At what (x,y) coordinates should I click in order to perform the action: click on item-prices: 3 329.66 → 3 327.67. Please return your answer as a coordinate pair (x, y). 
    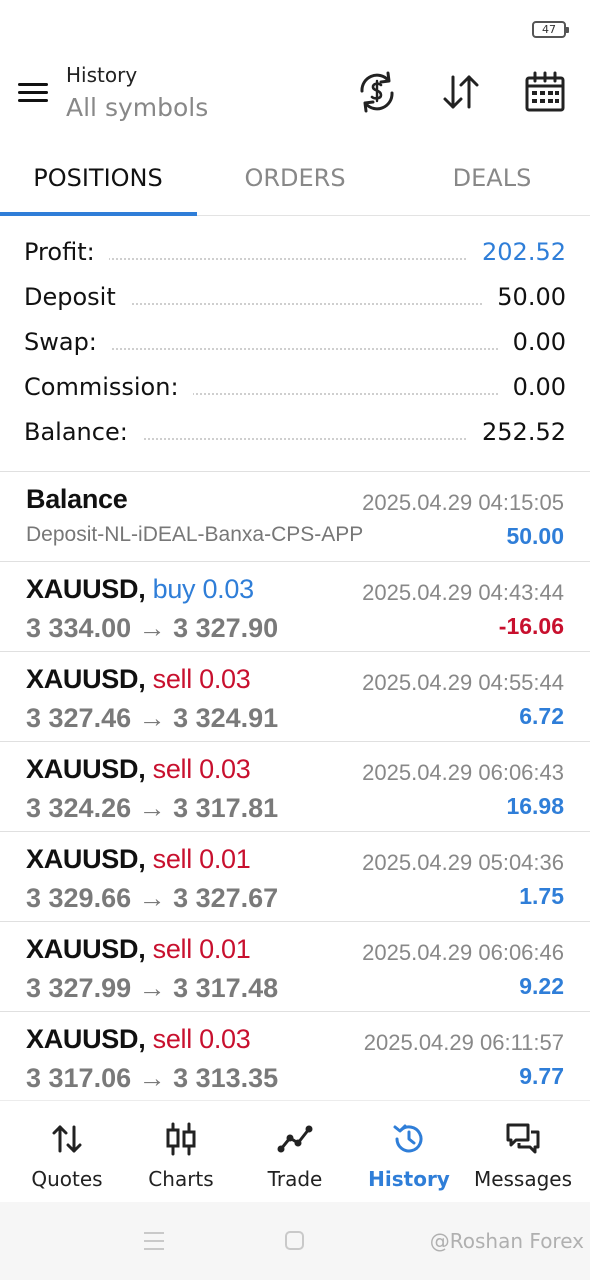
    Looking at the image, I should click on (152, 898).